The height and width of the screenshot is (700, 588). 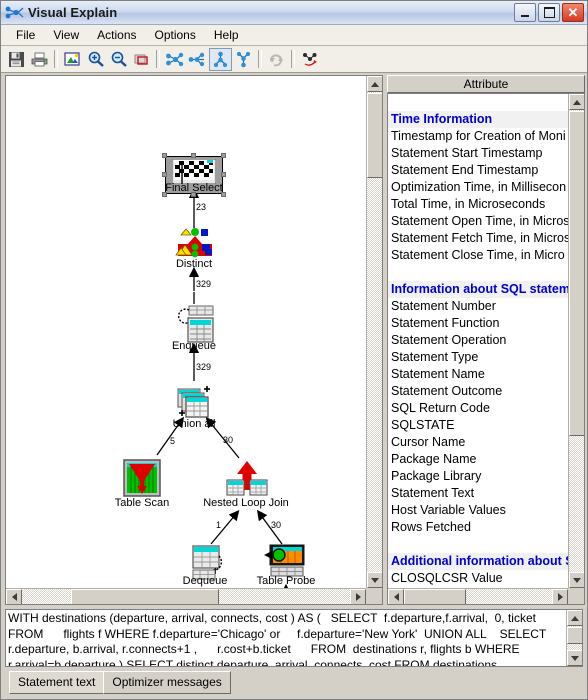 What do you see at coordinates (193, 155) in the screenshot?
I see `resize-handle-n` at bounding box center [193, 155].